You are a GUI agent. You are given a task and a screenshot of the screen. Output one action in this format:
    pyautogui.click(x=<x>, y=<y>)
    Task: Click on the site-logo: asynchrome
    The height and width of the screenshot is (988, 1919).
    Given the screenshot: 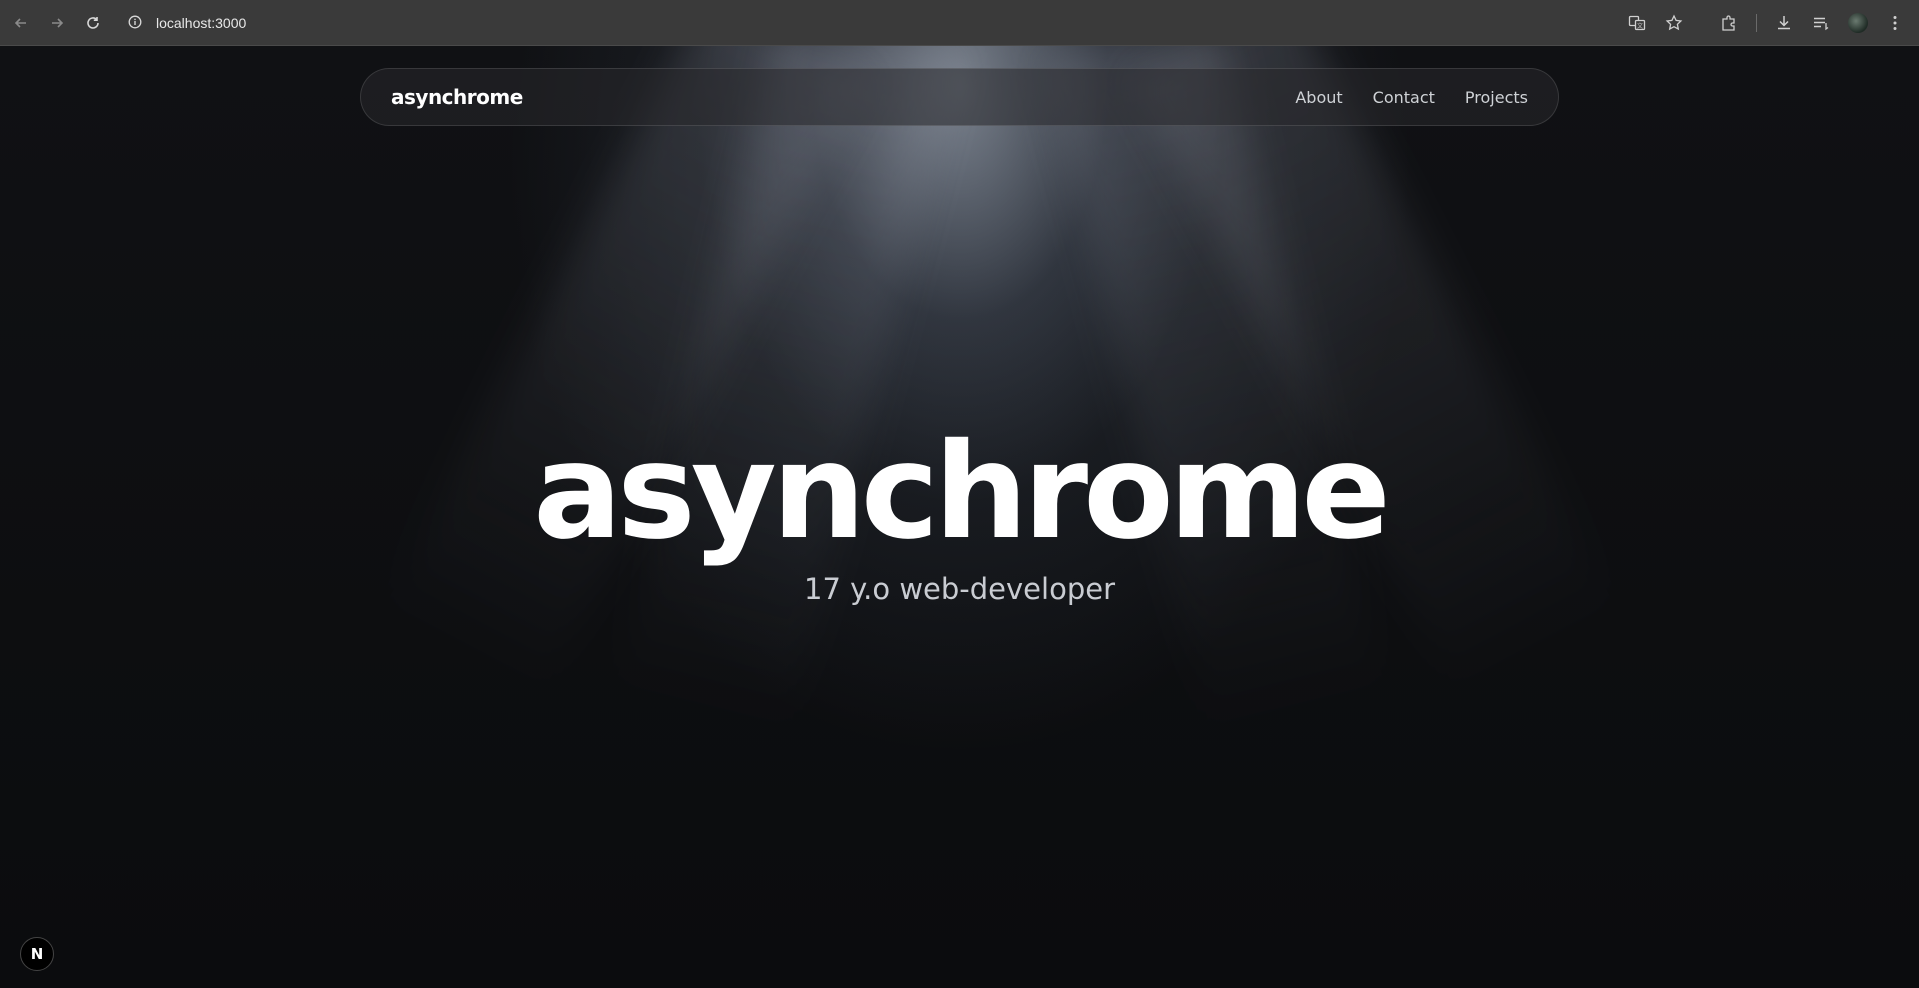 What is the action you would take?
    pyautogui.click(x=457, y=97)
    